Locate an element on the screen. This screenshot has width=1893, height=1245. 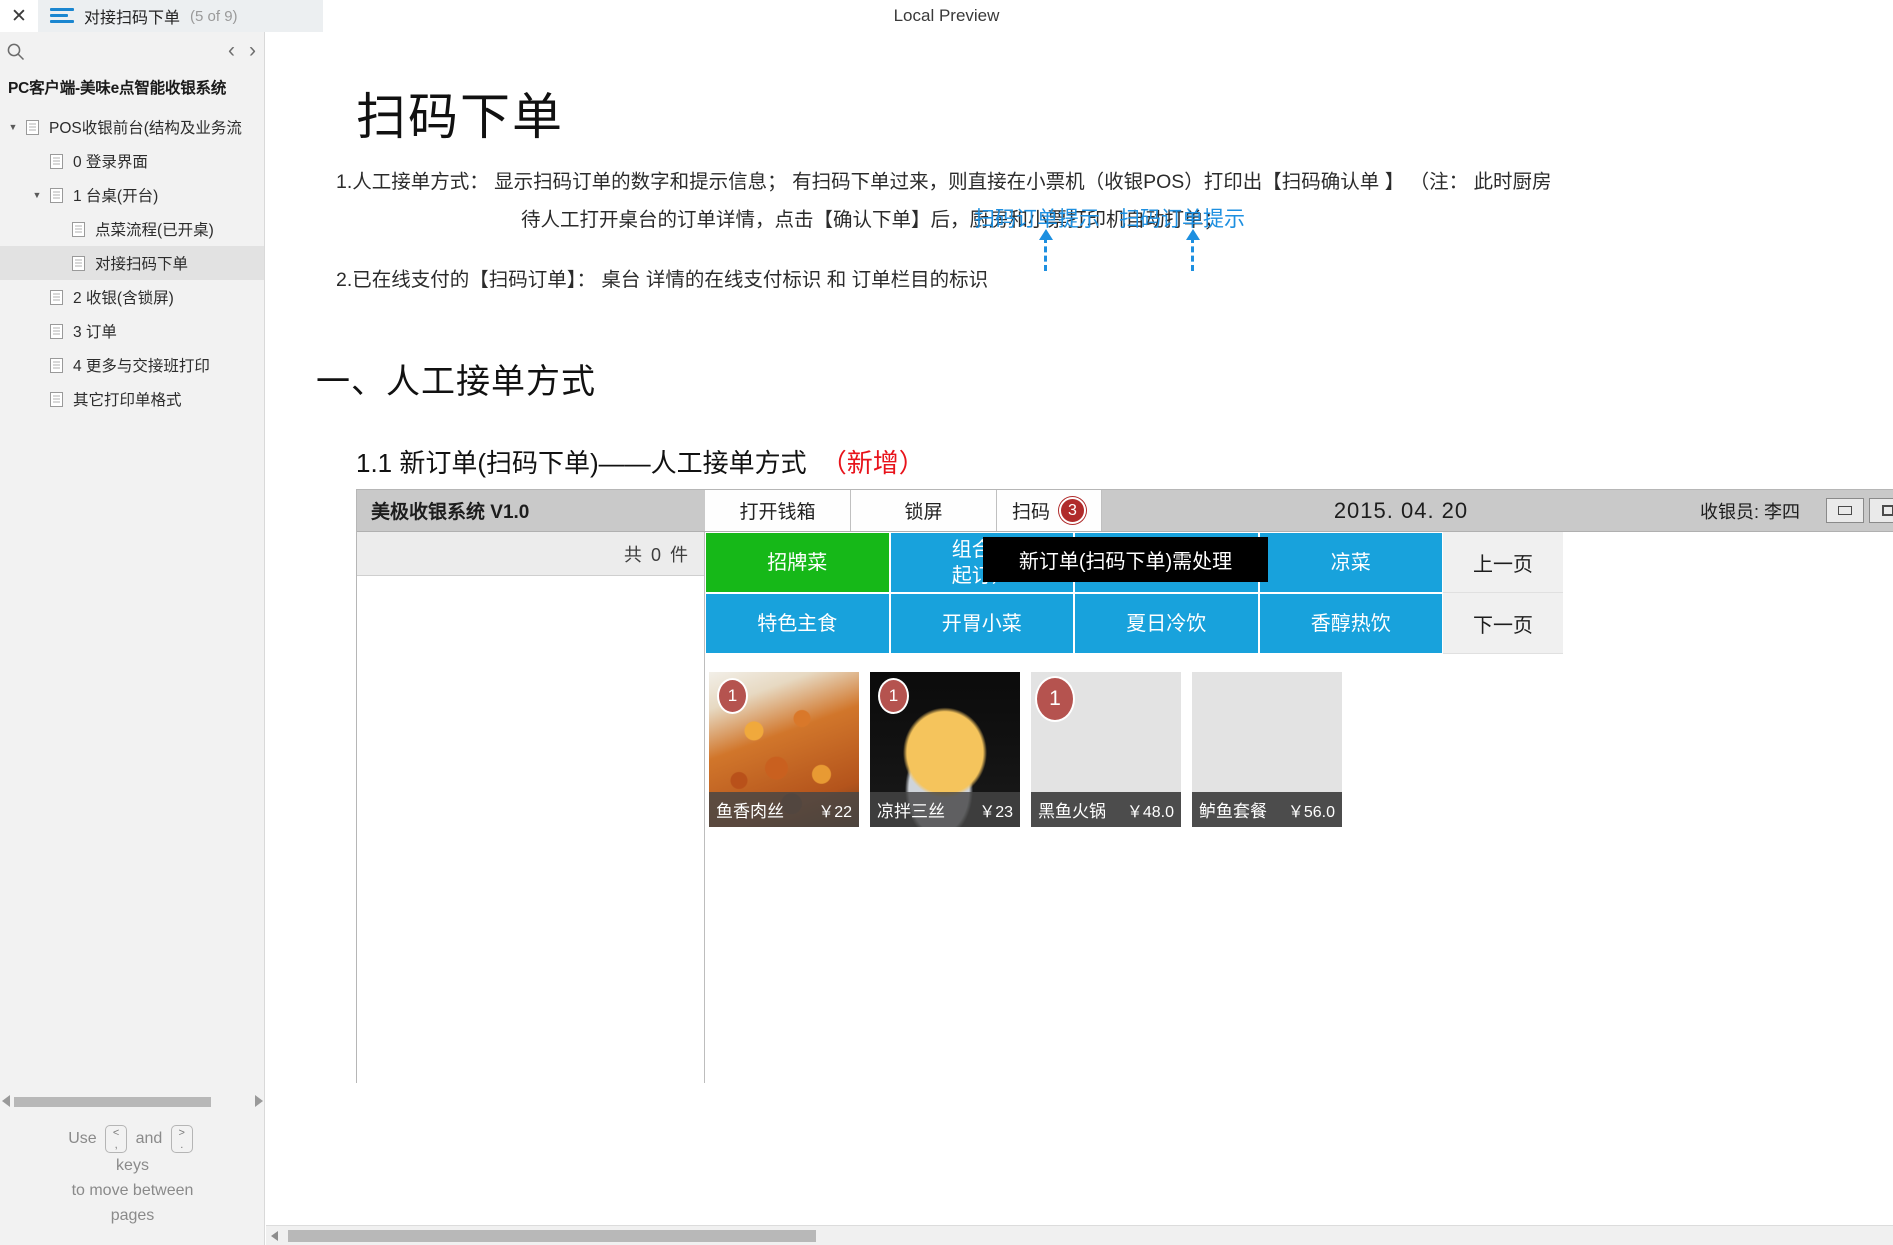
sidebar-item-label: 3 订单 is located at coordinates (95, 332).